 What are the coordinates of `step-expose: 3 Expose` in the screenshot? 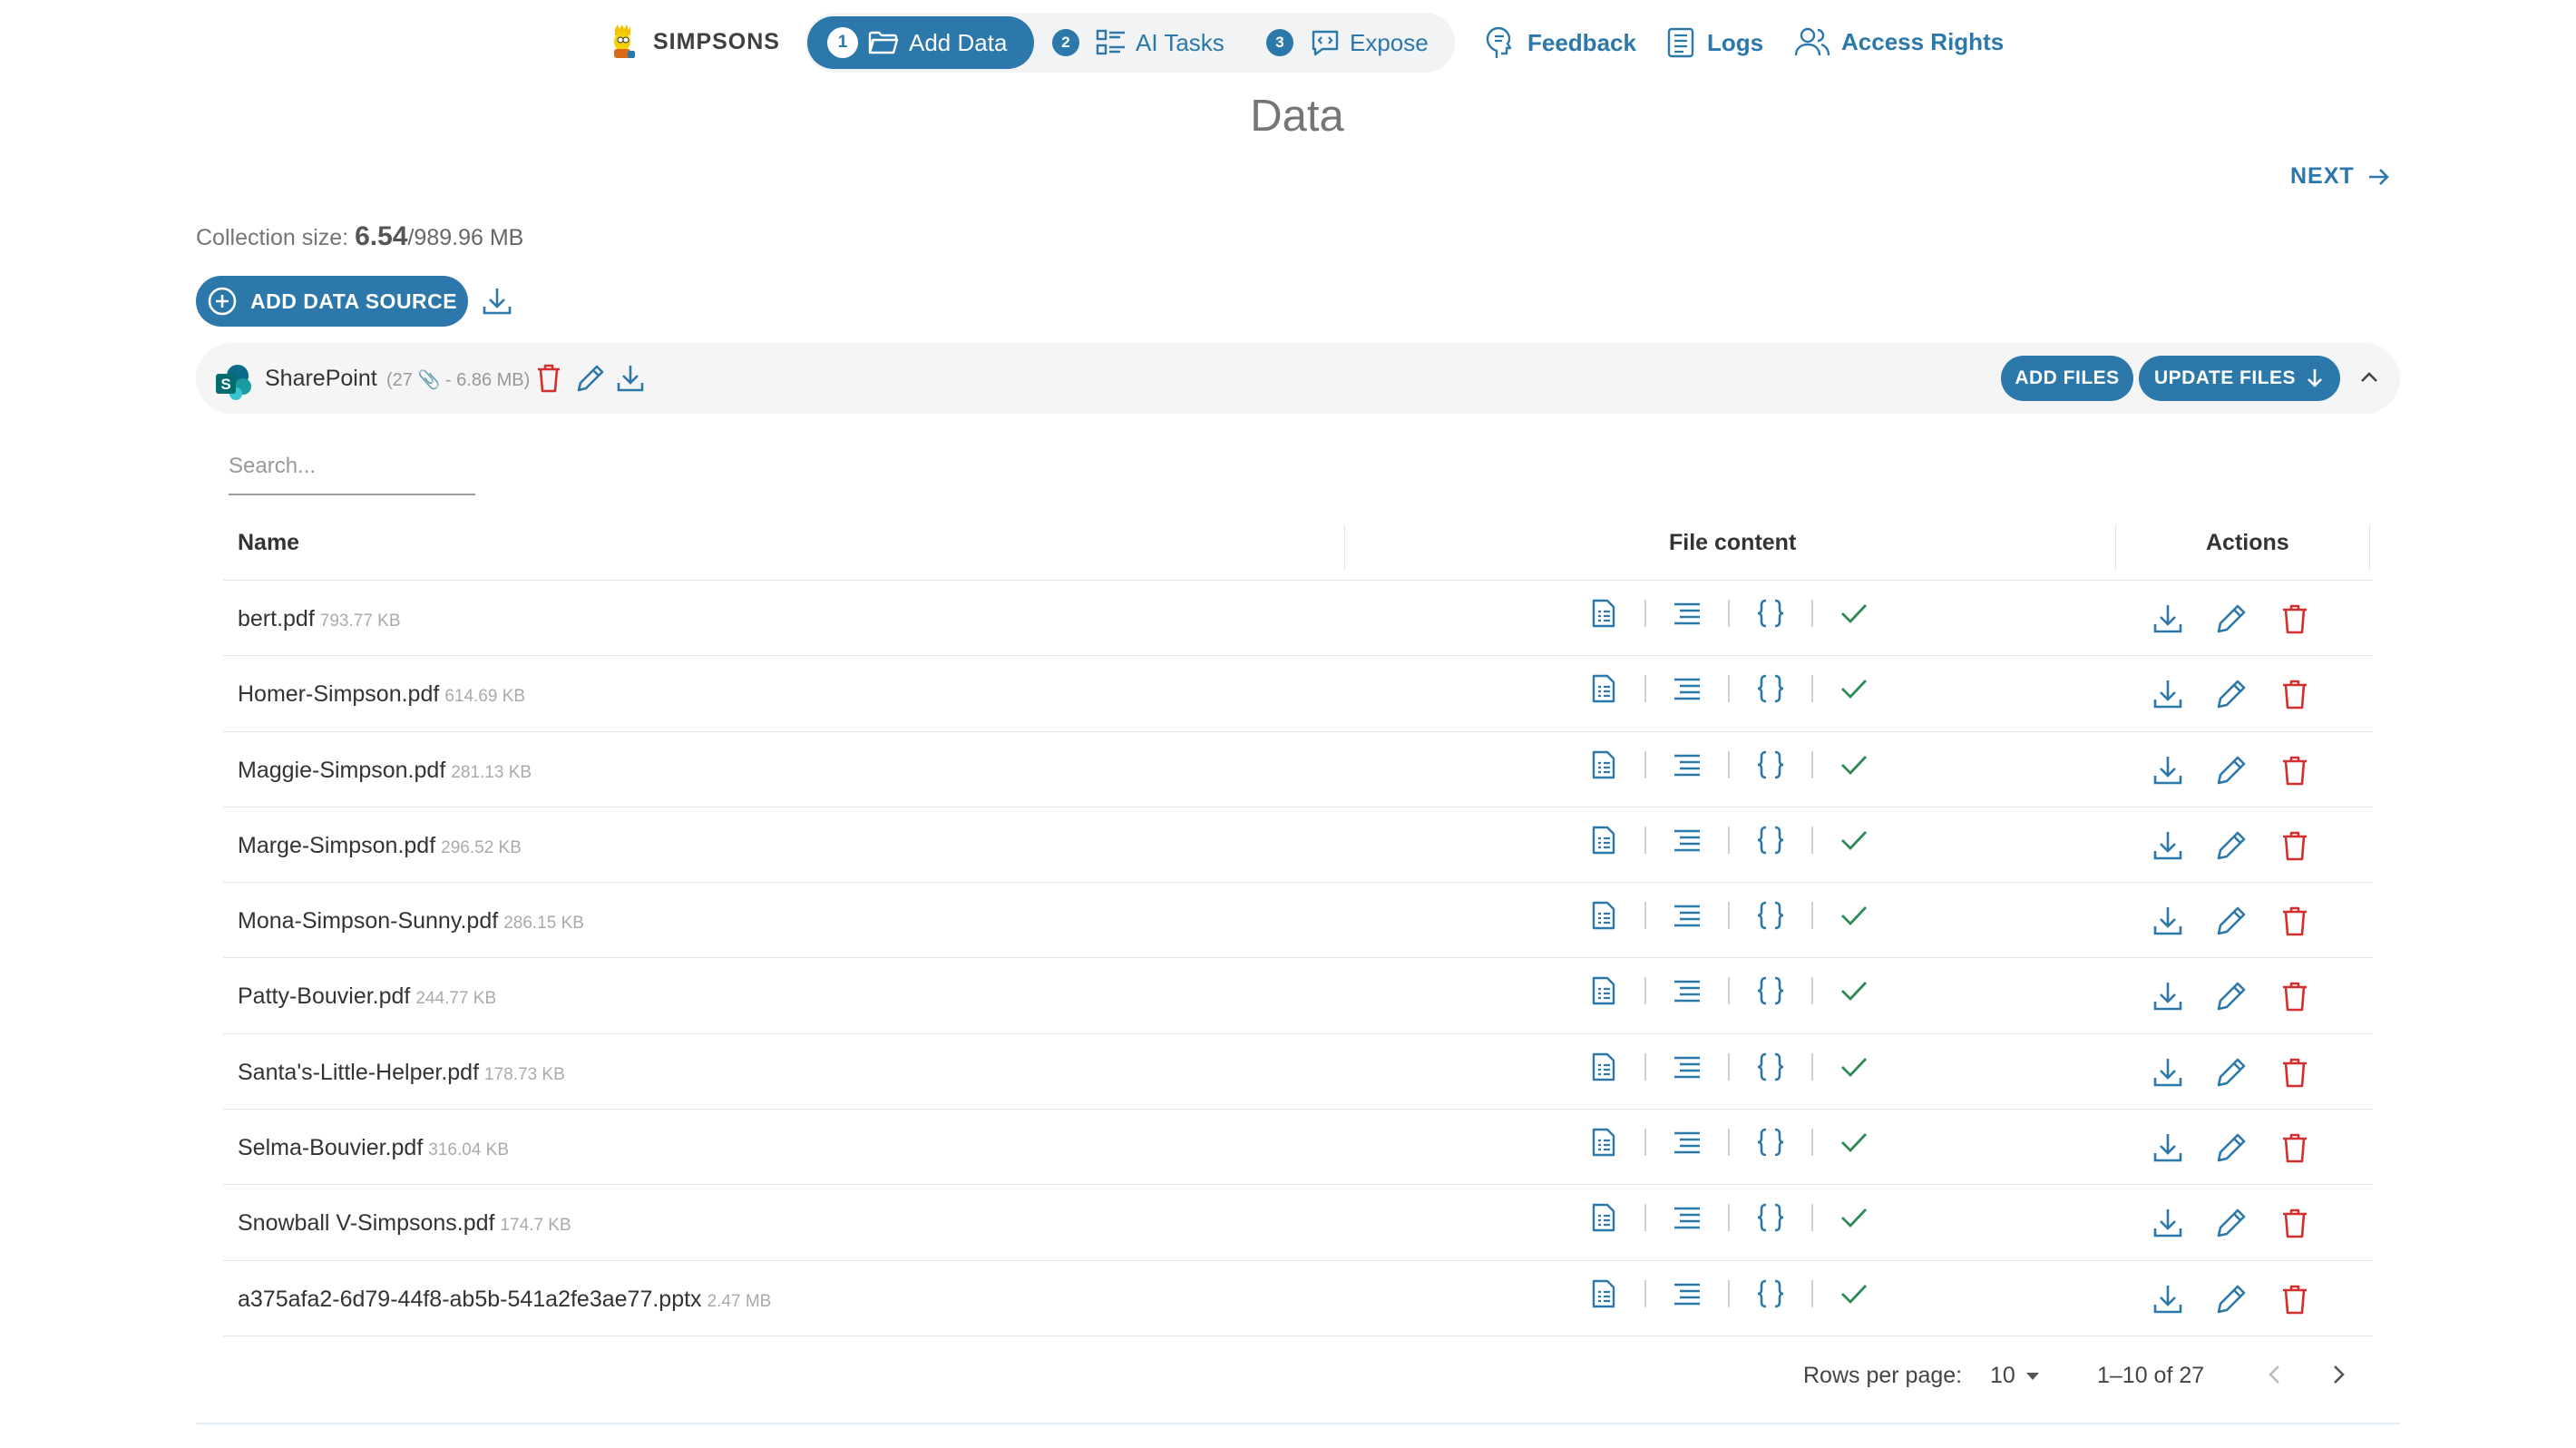 It's located at (1347, 42).